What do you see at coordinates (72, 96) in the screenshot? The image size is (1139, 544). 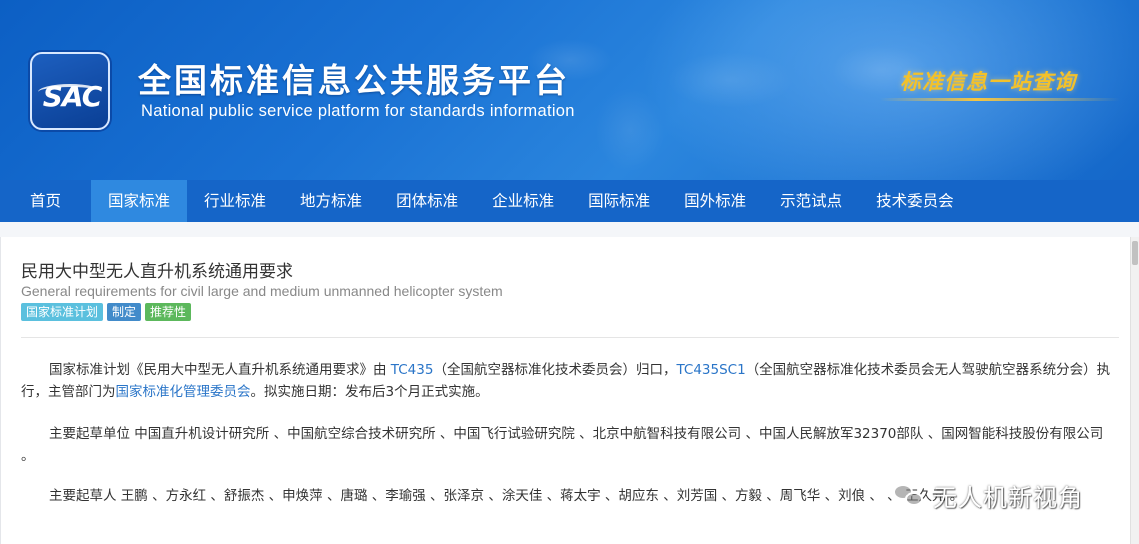 I see `logo-text: SAC` at bounding box center [72, 96].